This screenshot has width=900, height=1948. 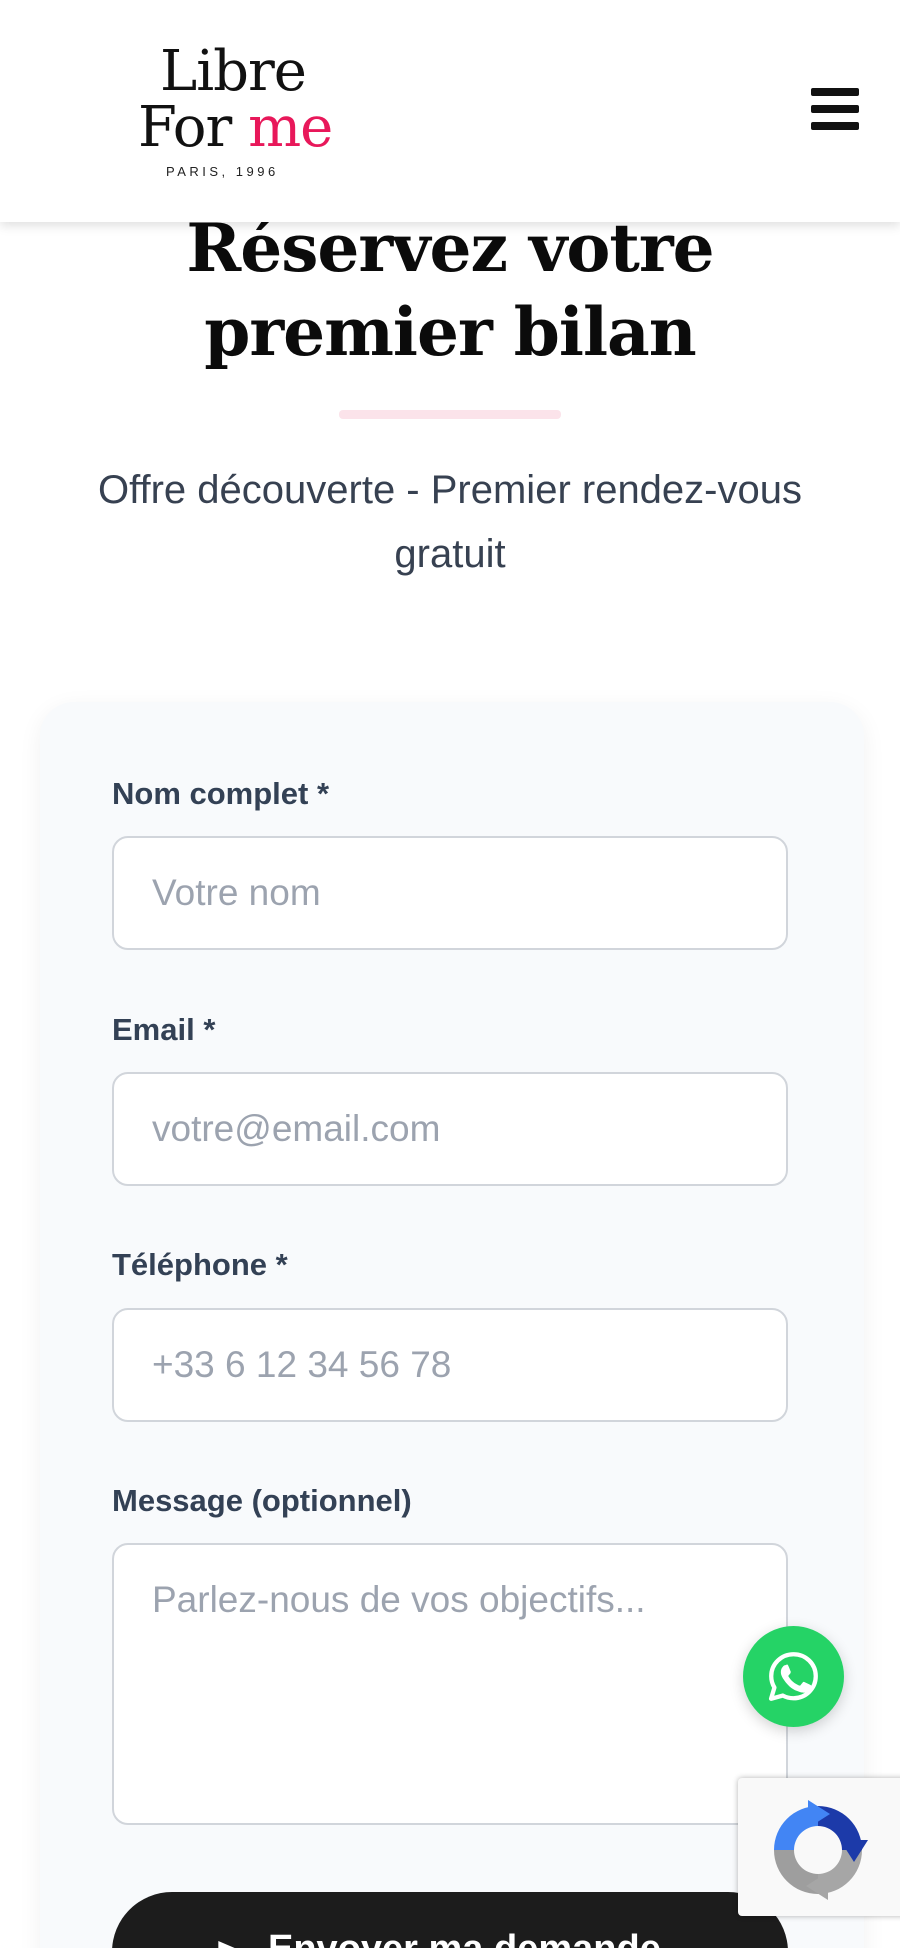 I want to click on menu-bar-bottom, so click(x=835, y=126).